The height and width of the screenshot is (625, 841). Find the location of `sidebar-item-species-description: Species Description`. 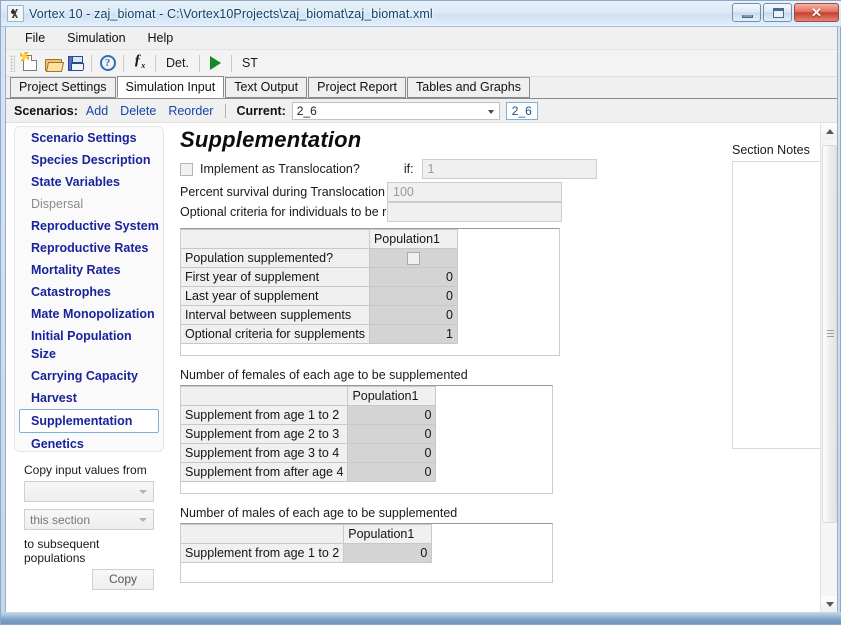

sidebar-item-species-description: Species Description is located at coordinates (89, 160).